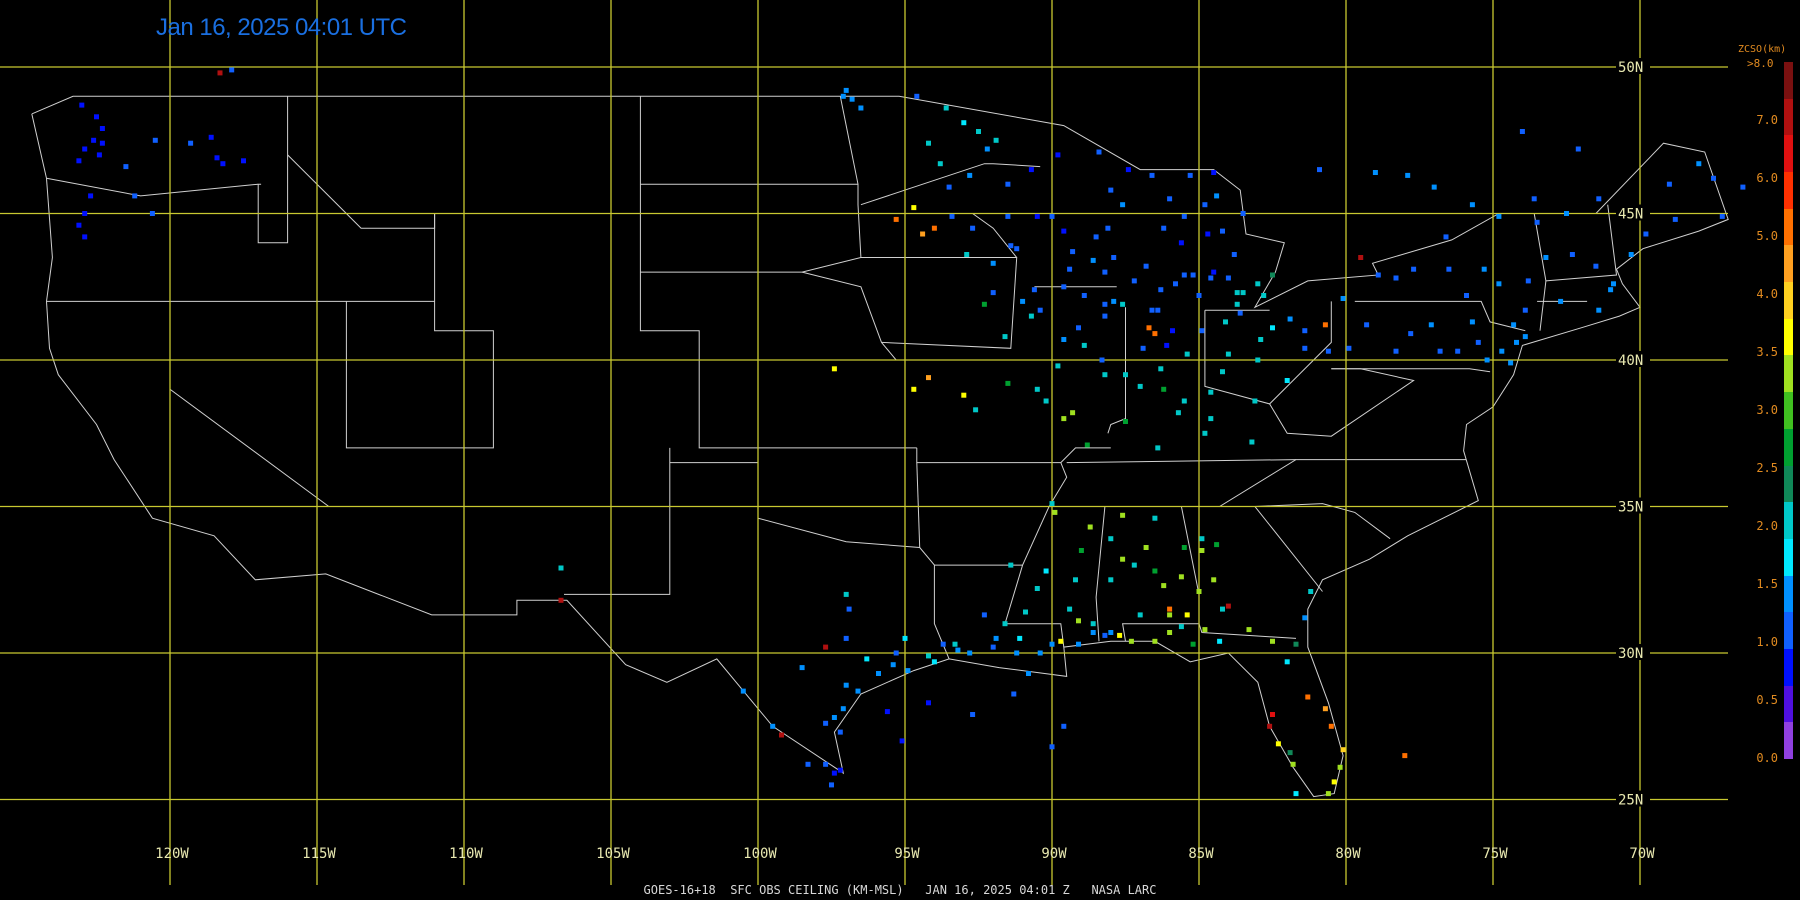  I want to click on longitude-label: 105W, so click(613, 854).